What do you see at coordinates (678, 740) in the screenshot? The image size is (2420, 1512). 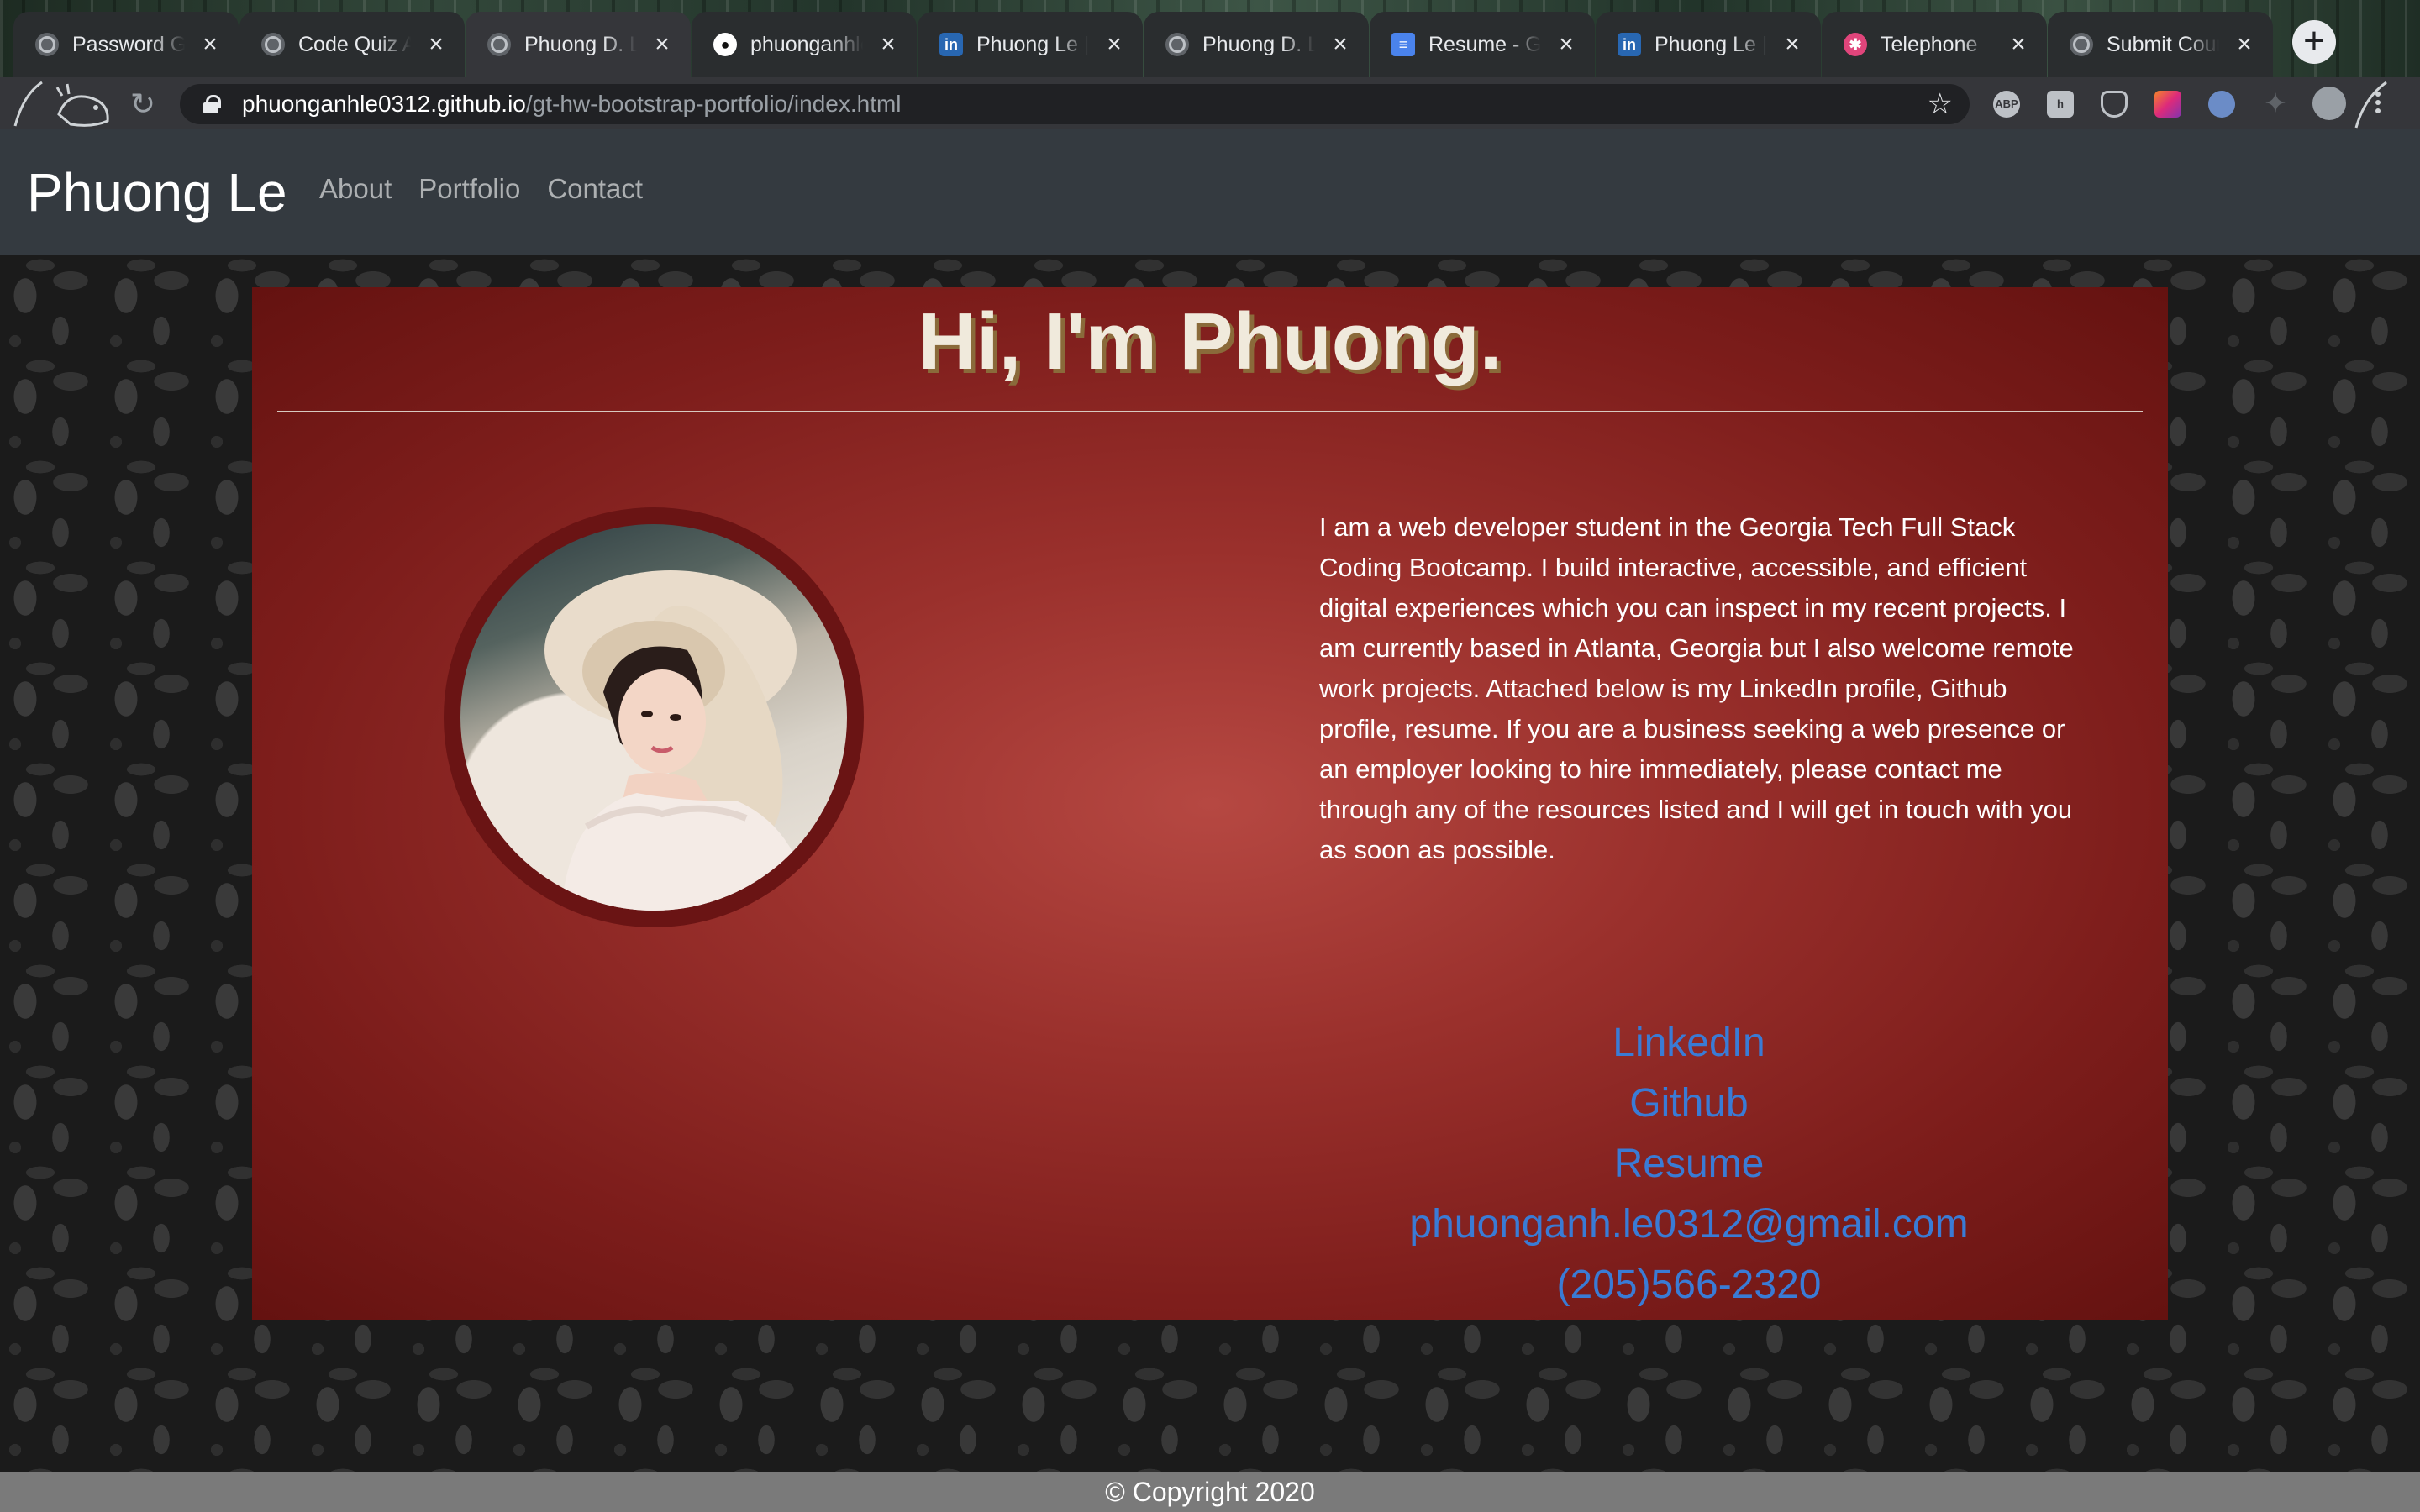 I see `portrait-illustration` at bounding box center [678, 740].